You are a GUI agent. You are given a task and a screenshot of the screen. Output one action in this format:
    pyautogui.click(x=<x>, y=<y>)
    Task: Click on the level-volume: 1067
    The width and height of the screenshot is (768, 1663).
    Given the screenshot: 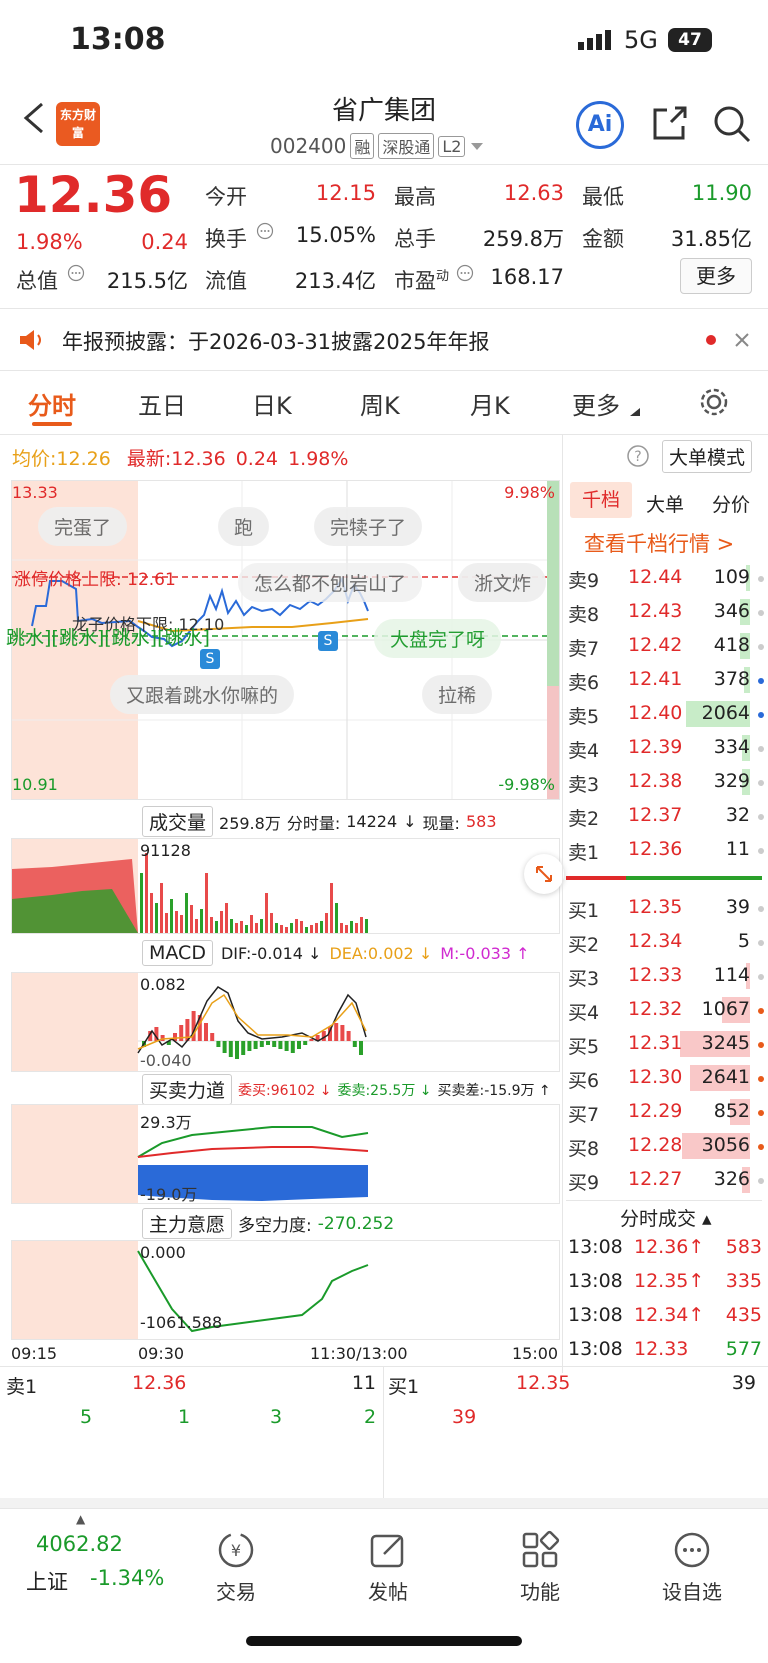 What is the action you would take?
    pyautogui.click(x=725, y=1009)
    